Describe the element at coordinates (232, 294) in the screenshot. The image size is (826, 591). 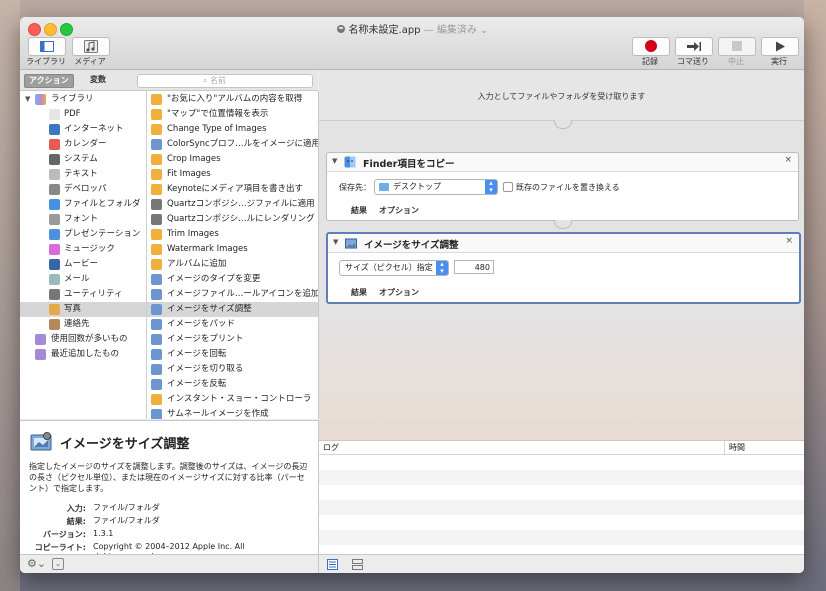
I see `action-list-item: イメージファイル…ールアイコンを追加` at that location.